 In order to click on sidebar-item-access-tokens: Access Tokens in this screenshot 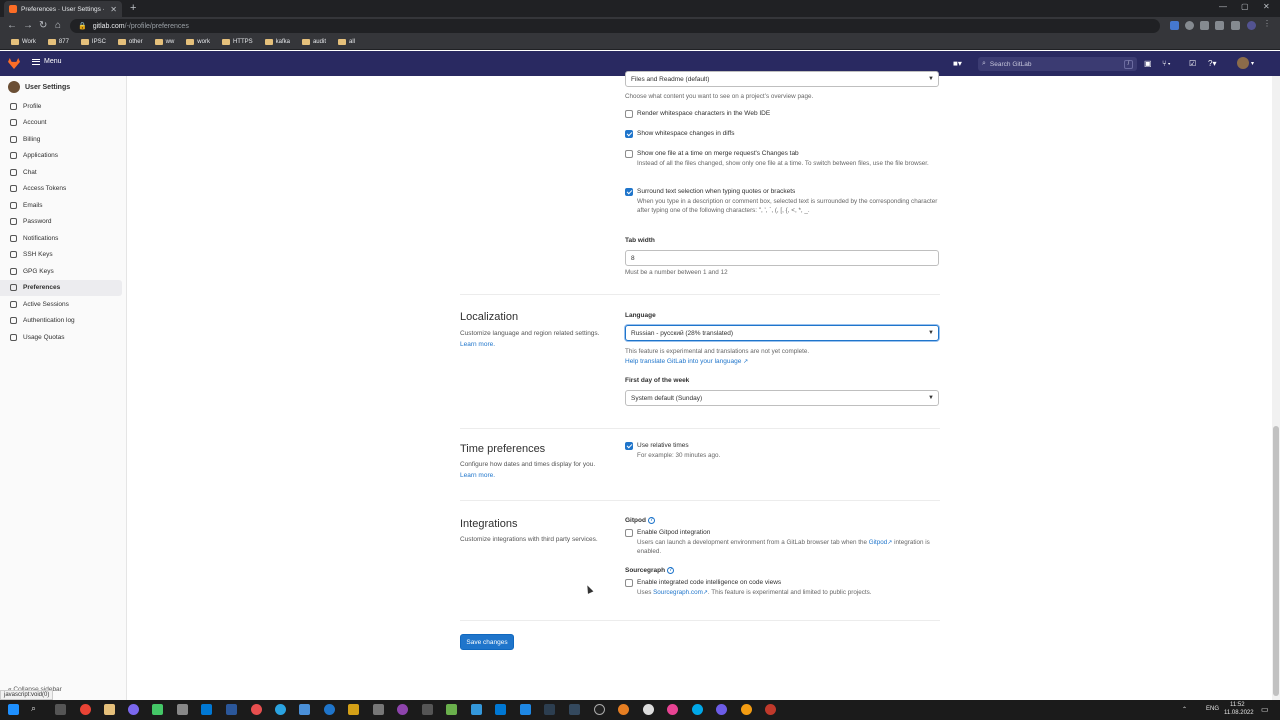, I will do `click(61, 189)`.